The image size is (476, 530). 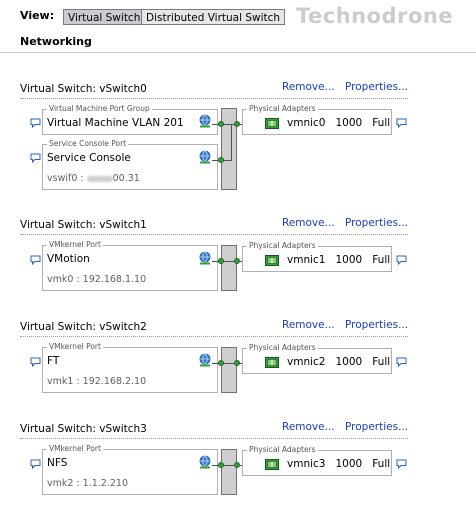 What do you see at coordinates (306, 362) in the screenshot?
I see `nic-name: vmnic2` at bounding box center [306, 362].